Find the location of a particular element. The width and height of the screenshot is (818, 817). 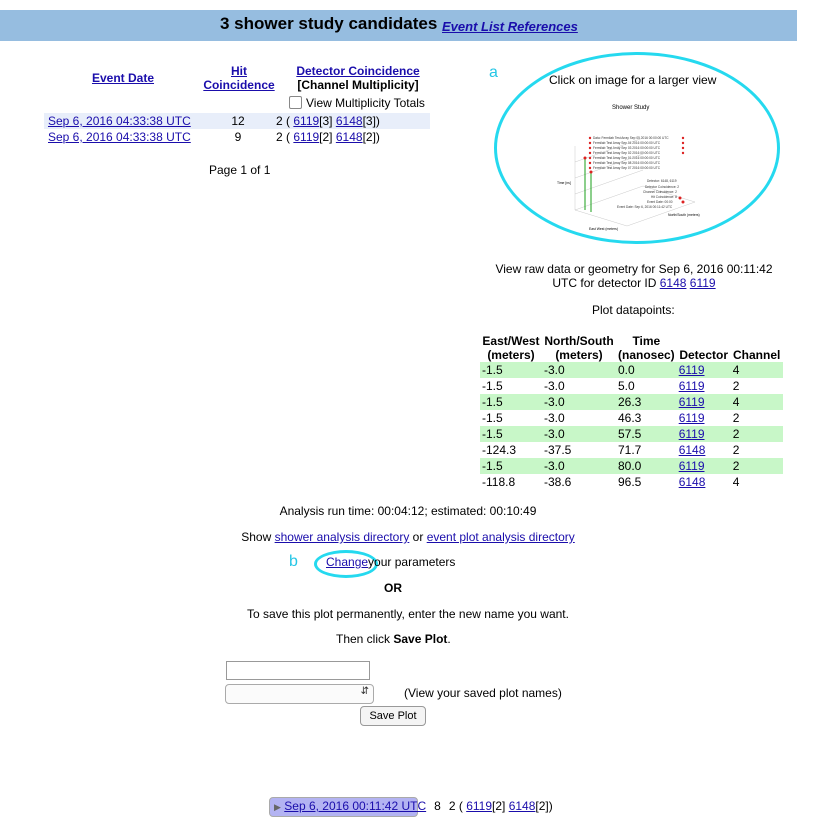

table-row: -1.5 -3.0 80.0 6119 2 is located at coordinates (631, 466).